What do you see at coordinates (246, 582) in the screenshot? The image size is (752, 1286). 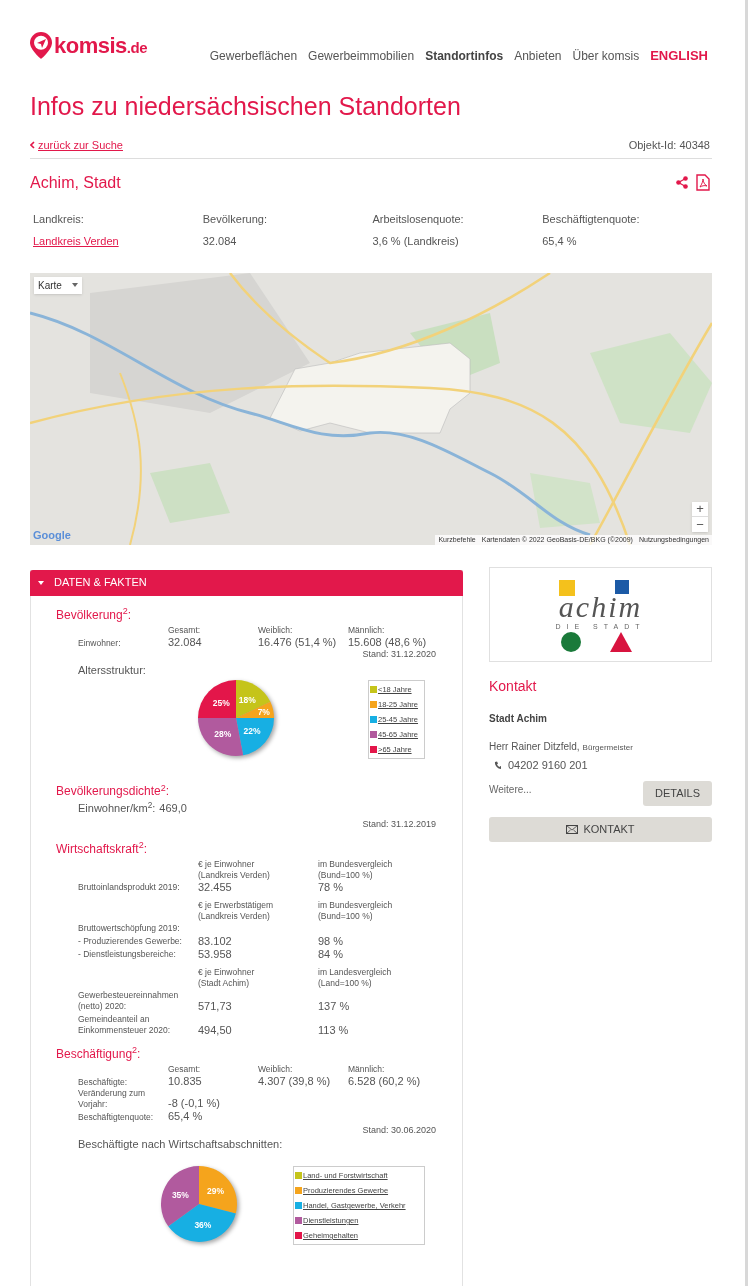 I see `panel-header: DATEN & FAKTEN` at bounding box center [246, 582].